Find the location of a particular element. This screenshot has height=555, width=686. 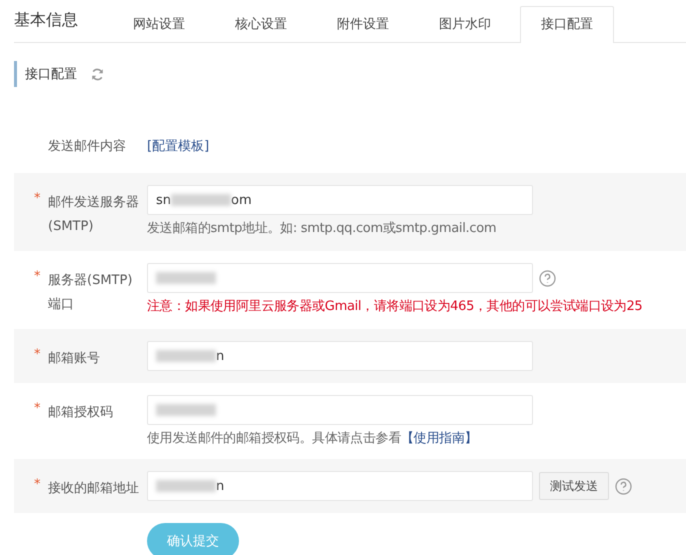

tab: 图片水印 is located at coordinates (465, 24).